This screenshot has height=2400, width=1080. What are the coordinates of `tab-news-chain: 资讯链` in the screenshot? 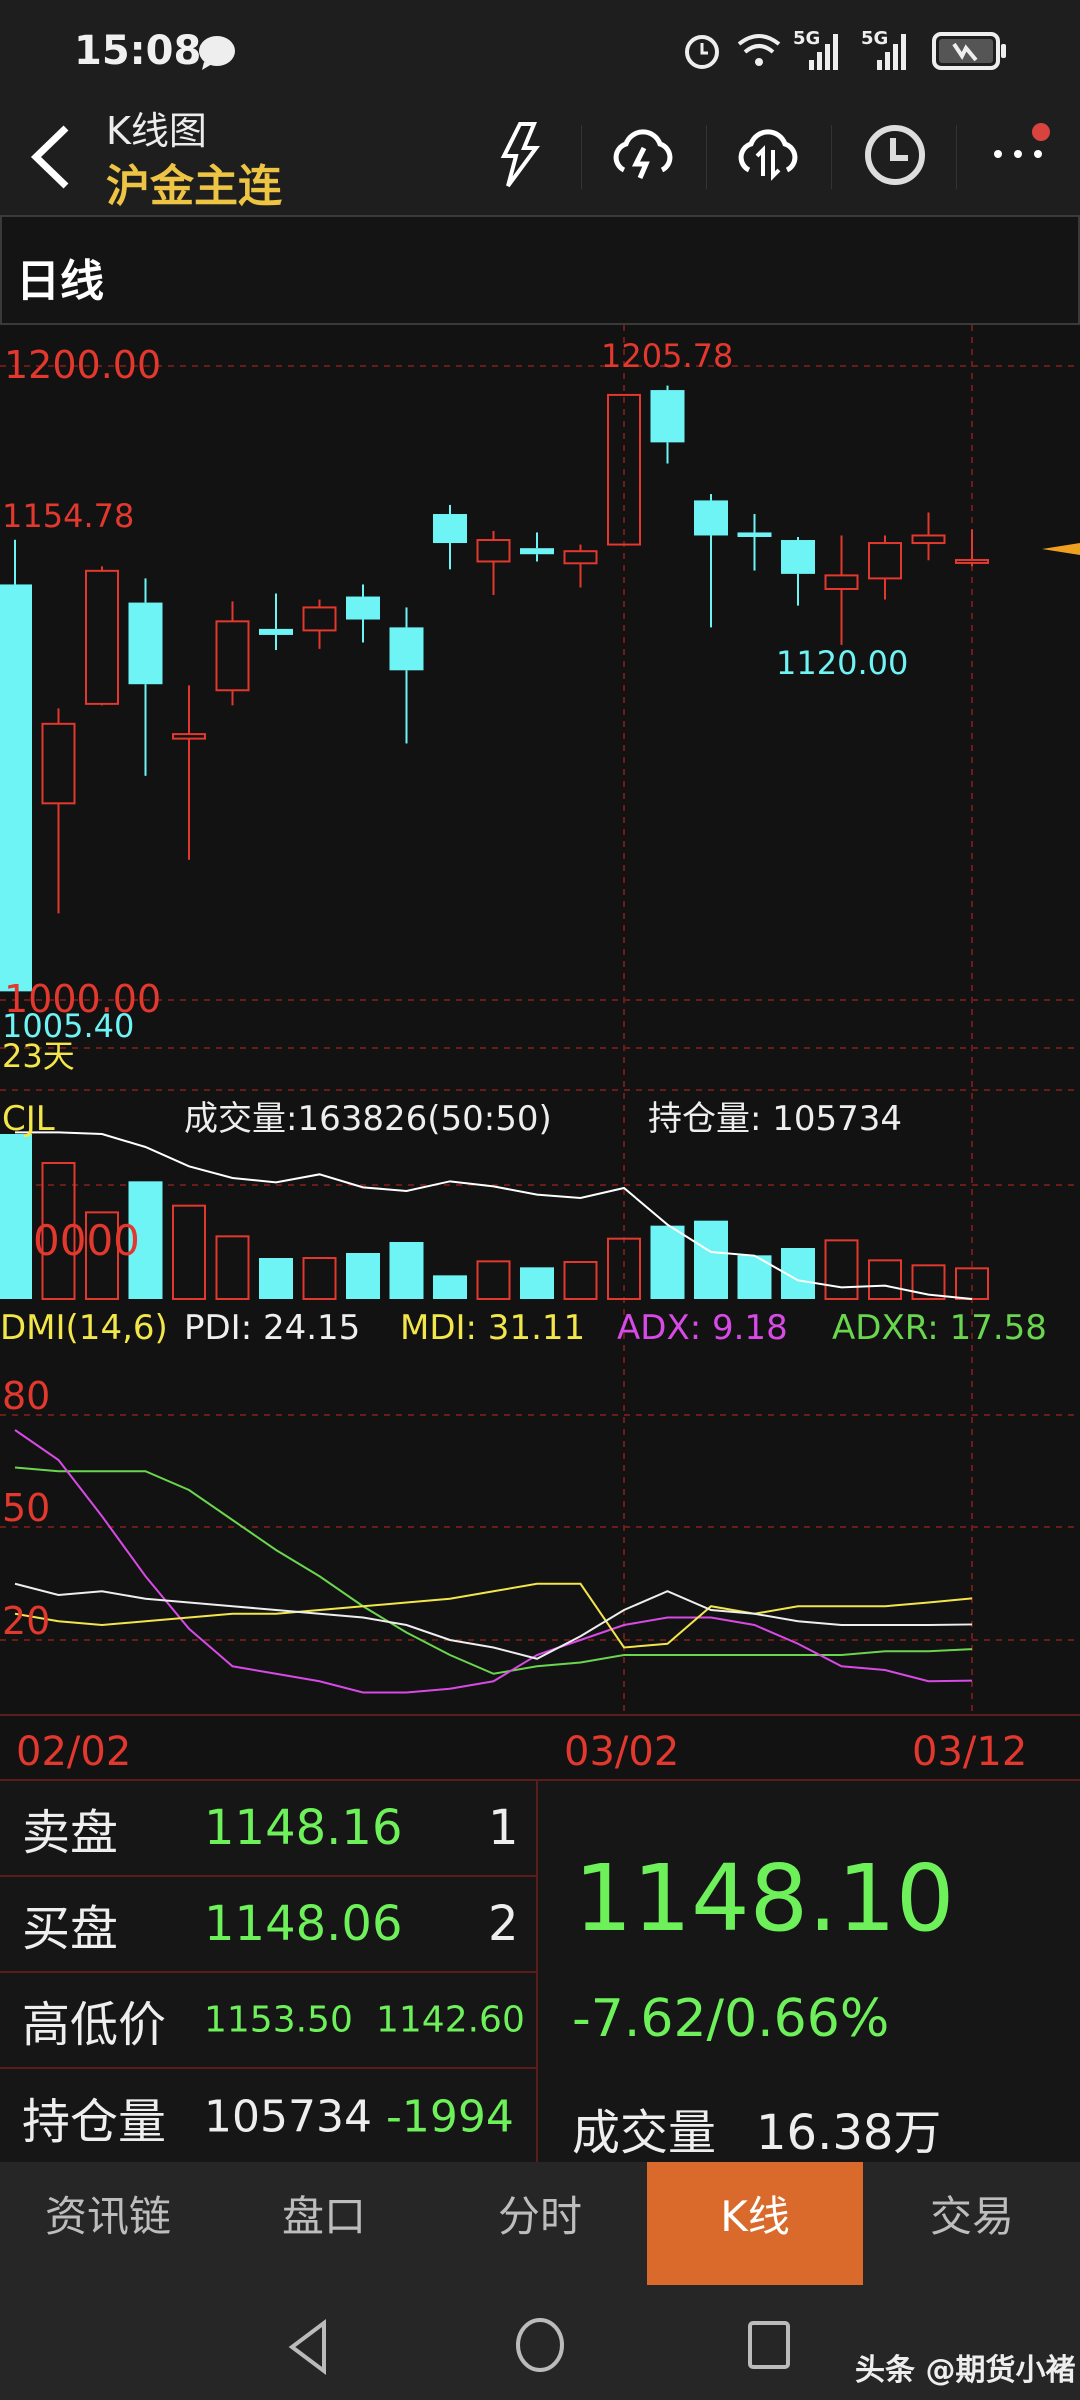 It's located at (108, 2223).